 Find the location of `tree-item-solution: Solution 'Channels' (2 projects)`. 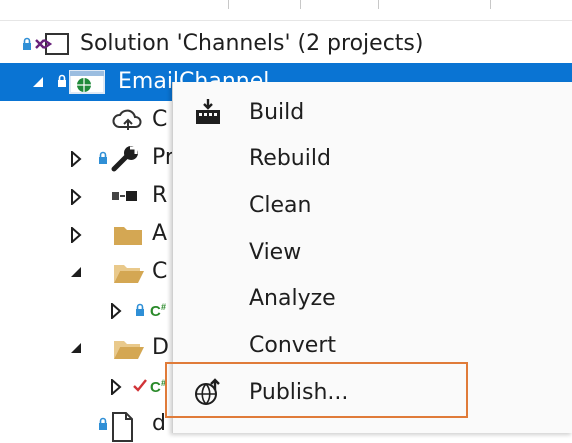

tree-item-solution: Solution 'Channels' (2 projects) is located at coordinates (286, 44).